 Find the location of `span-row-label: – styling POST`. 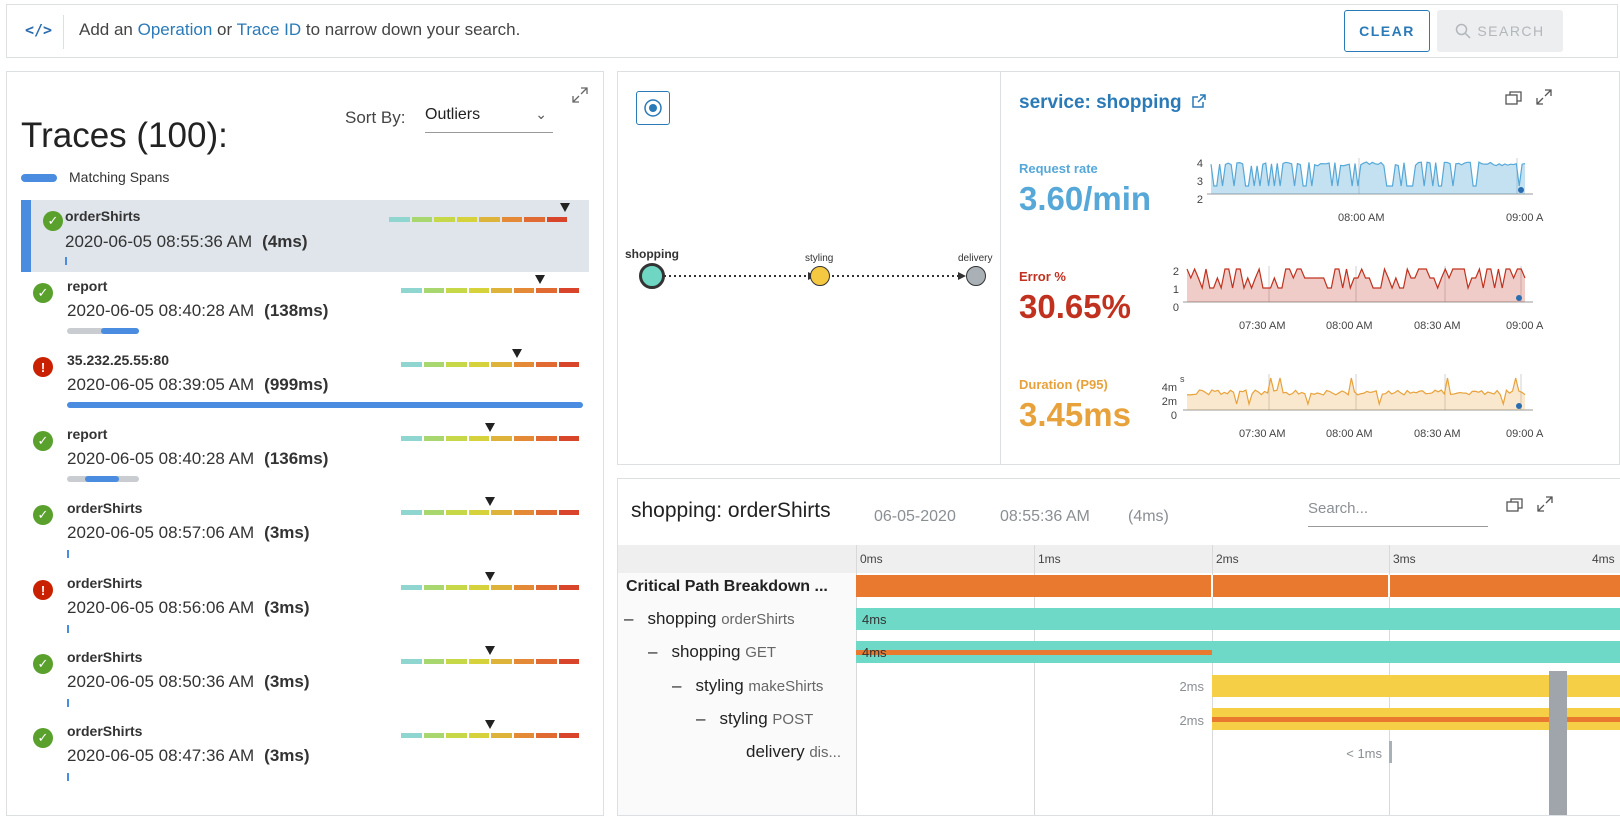

span-row-label: – styling POST is located at coordinates (754, 719).